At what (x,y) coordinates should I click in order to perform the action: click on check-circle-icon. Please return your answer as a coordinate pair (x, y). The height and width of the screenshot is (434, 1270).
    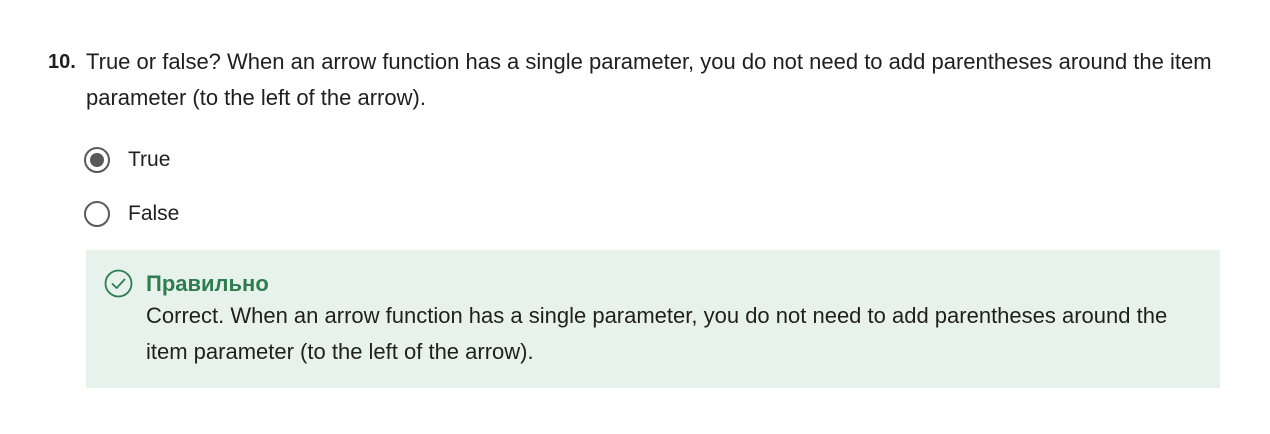
    Looking at the image, I should click on (118, 283).